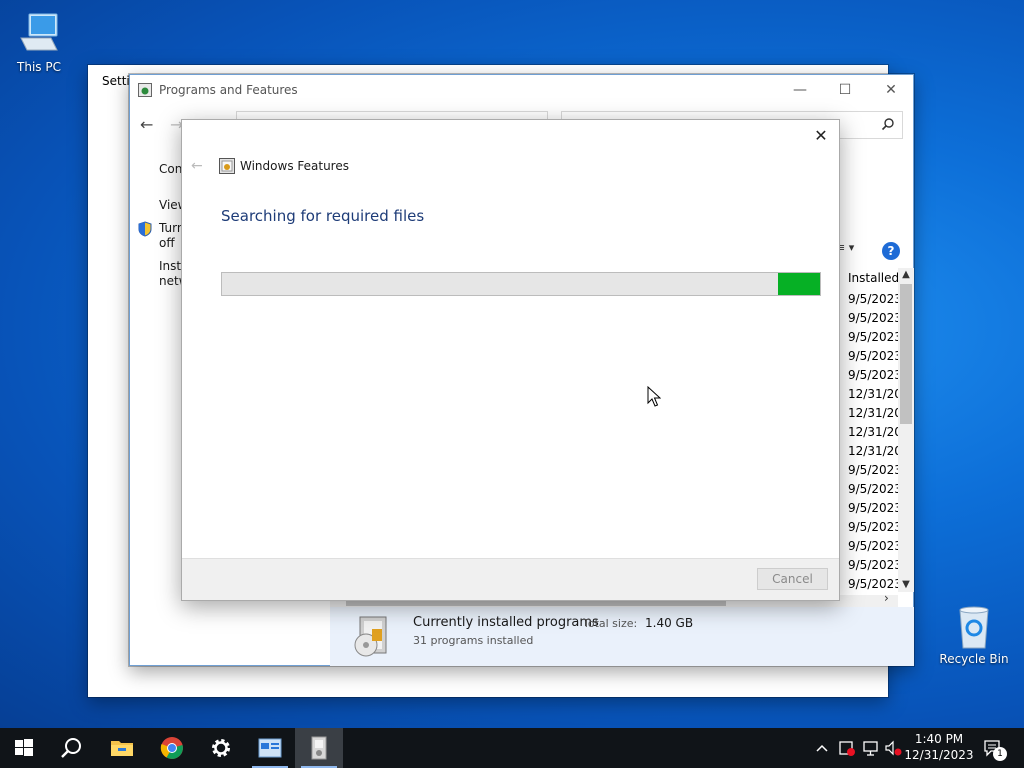 This screenshot has width=1024, height=768. I want to click on taskbar-clock: 1:40 PM 12/31/2023, so click(939, 747).